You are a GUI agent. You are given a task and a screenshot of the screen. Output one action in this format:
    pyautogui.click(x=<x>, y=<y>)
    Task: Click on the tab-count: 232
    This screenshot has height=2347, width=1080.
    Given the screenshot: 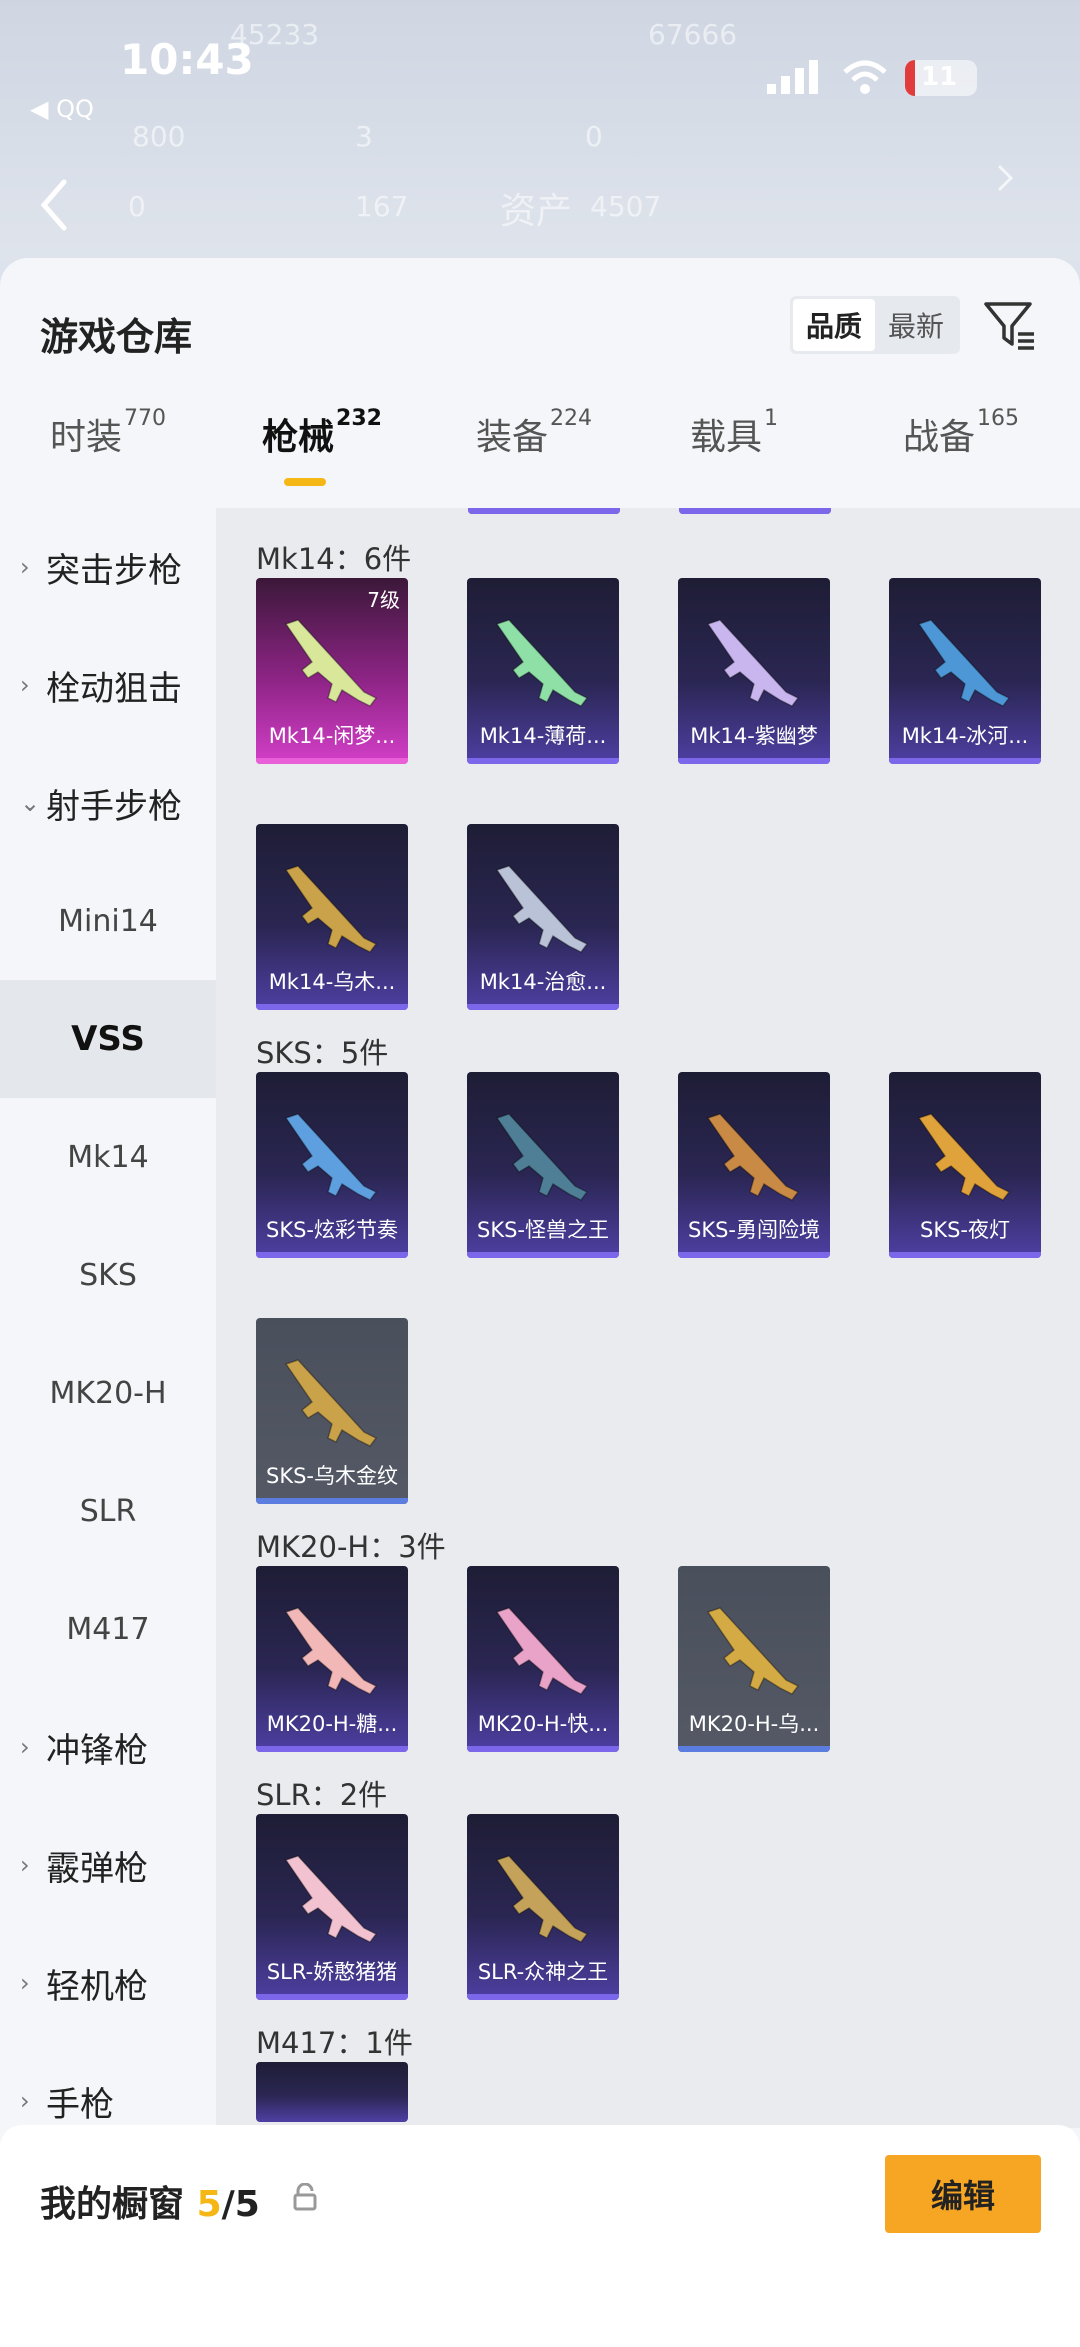 What is the action you would take?
    pyautogui.click(x=359, y=418)
    